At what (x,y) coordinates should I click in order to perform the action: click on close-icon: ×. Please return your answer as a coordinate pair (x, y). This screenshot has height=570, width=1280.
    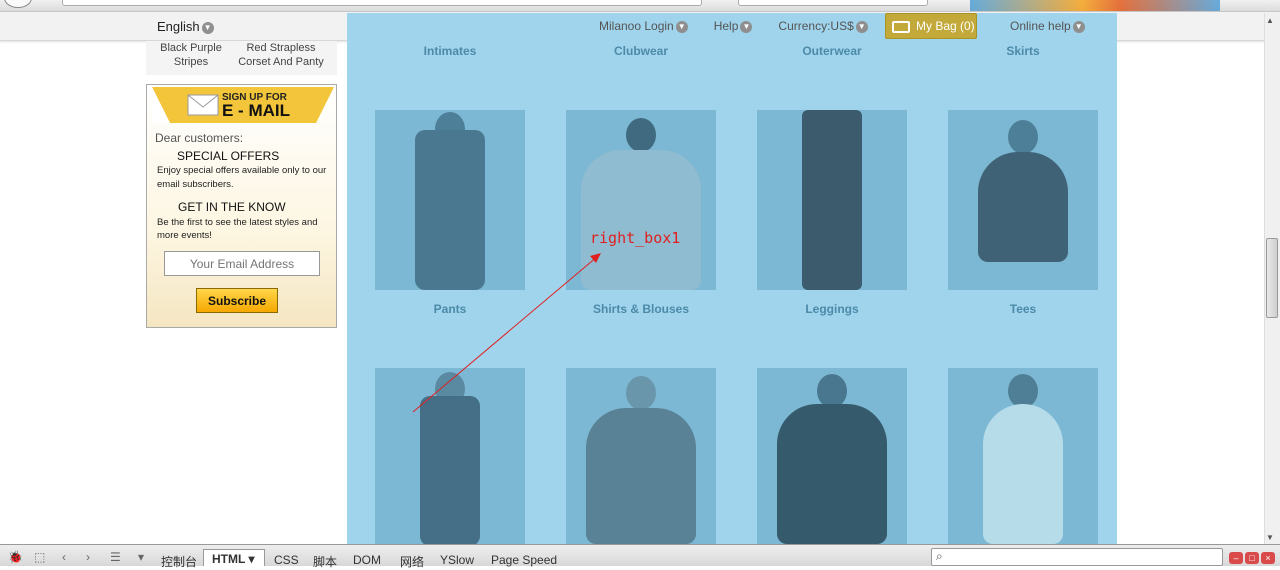
    Looking at the image, I should click on (1268, 558).